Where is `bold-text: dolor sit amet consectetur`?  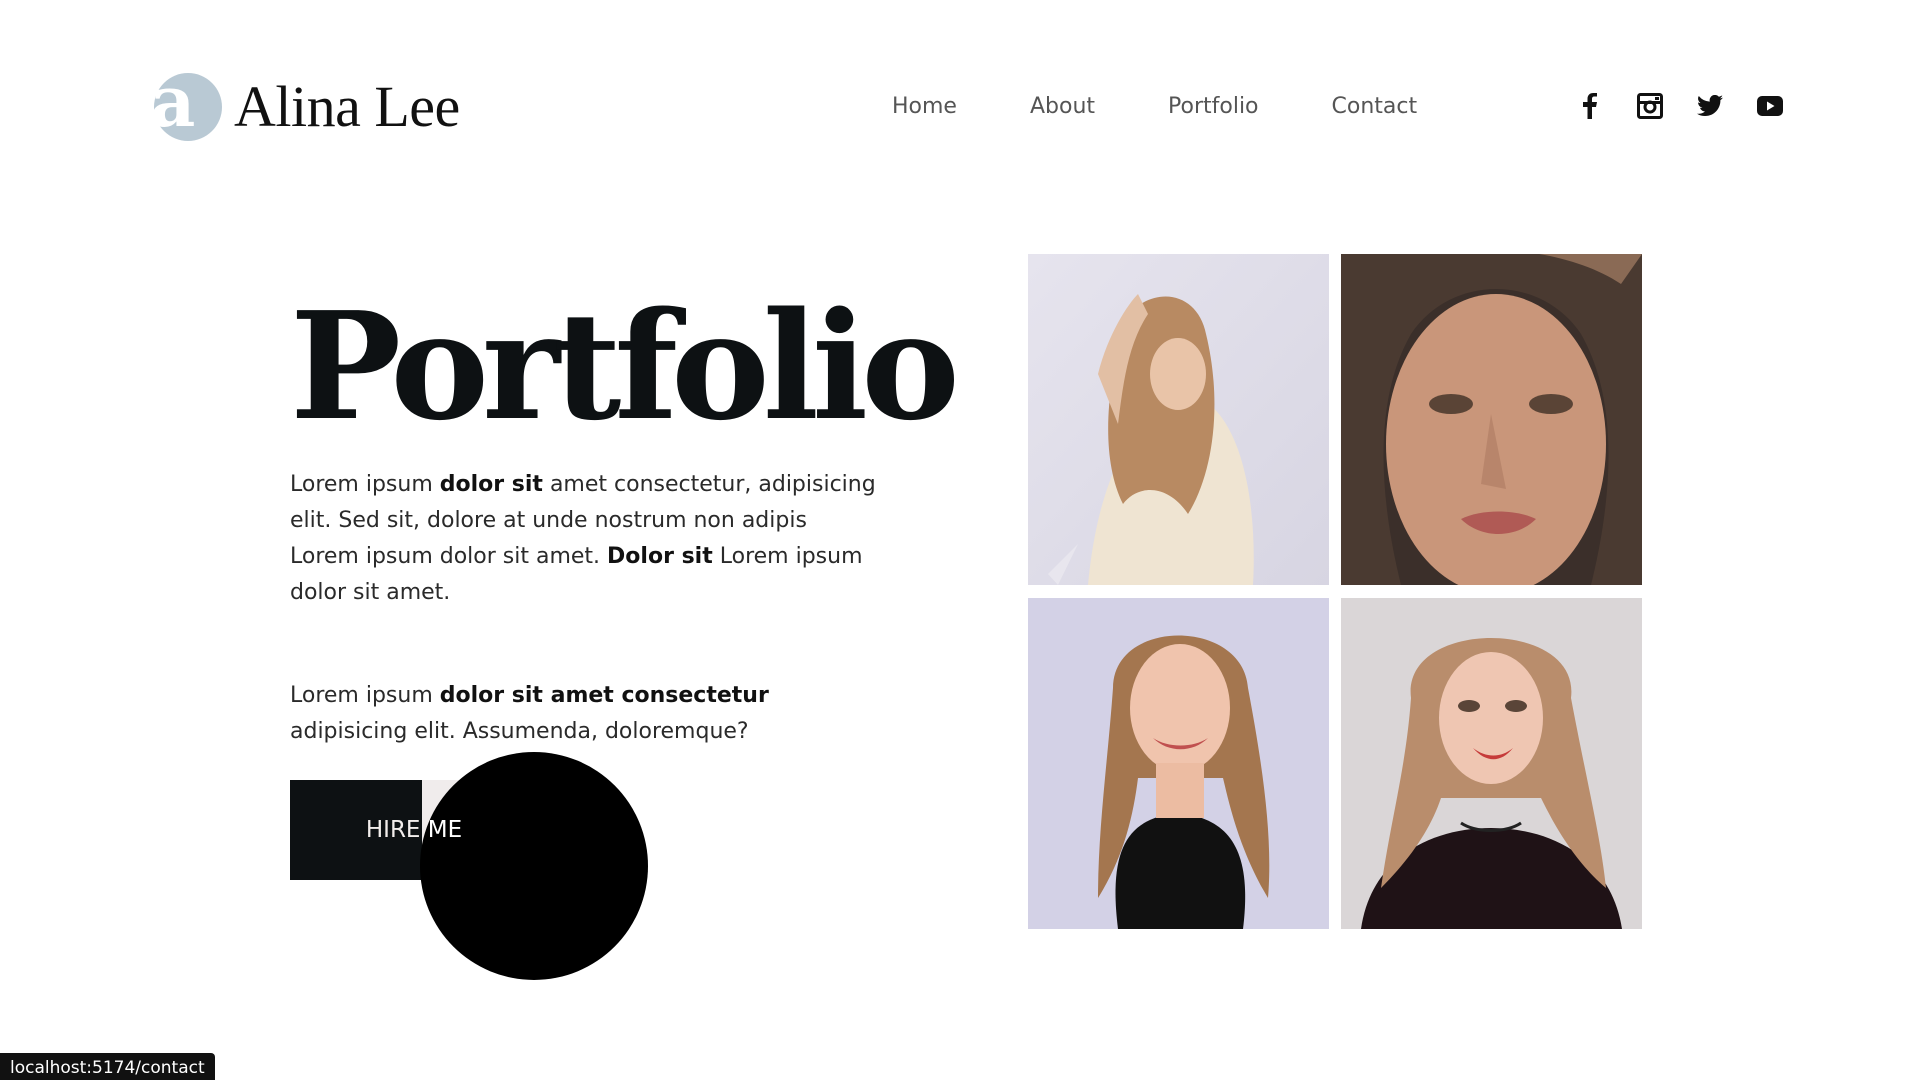
bold-text: dolor sit amet consectetur is located at coordinates (604, 695).